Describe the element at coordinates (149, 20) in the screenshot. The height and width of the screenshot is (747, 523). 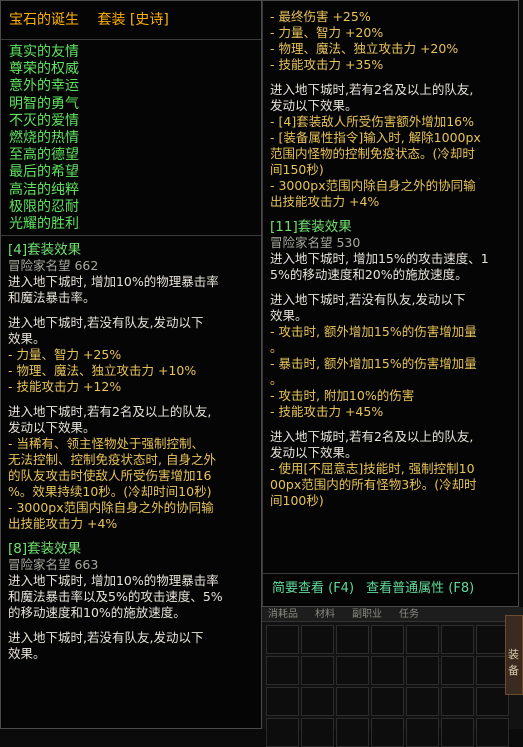
I see `item-rarity: [史诗]` at that location.